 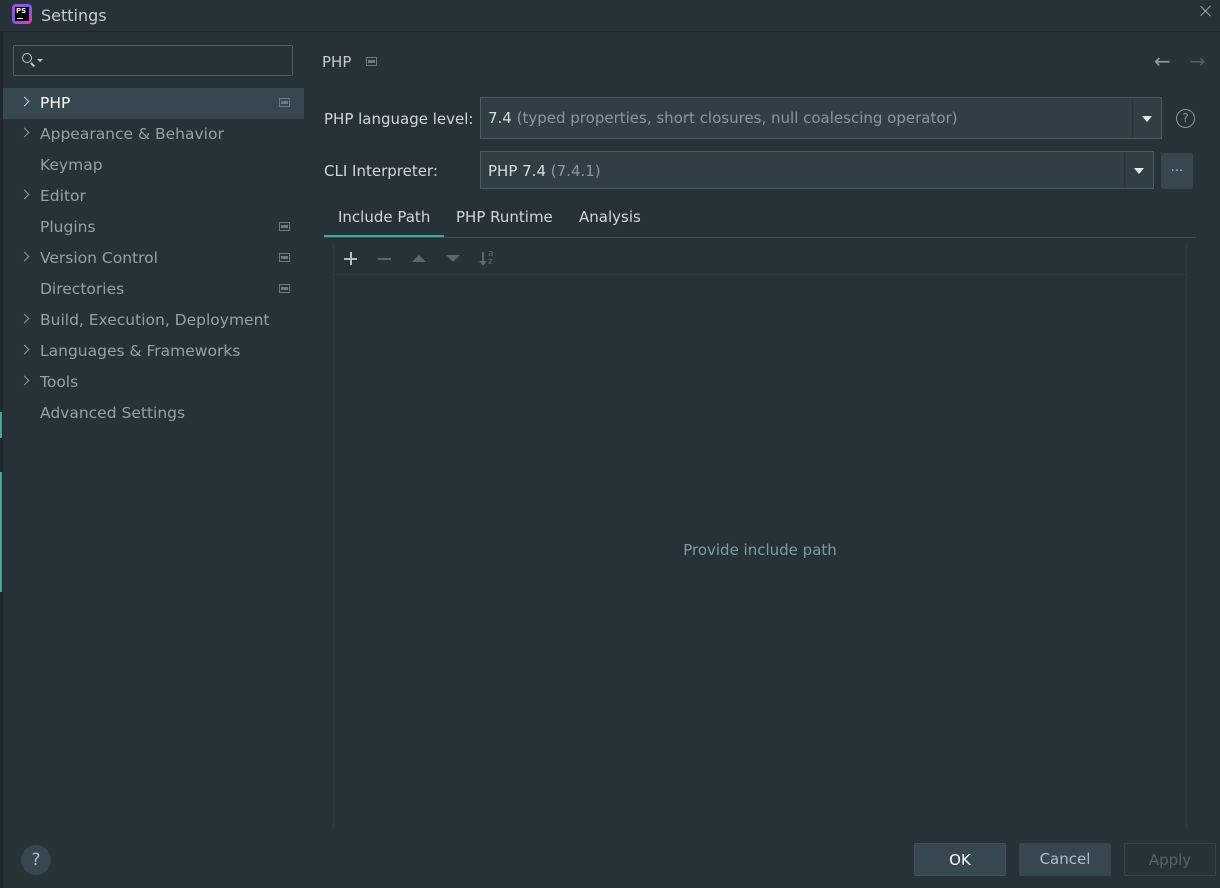 What do you see at coordinates (71, 165) in the screenshot?
I see `sidebar-item-label: Keymap` at bounding box center [71, 165].